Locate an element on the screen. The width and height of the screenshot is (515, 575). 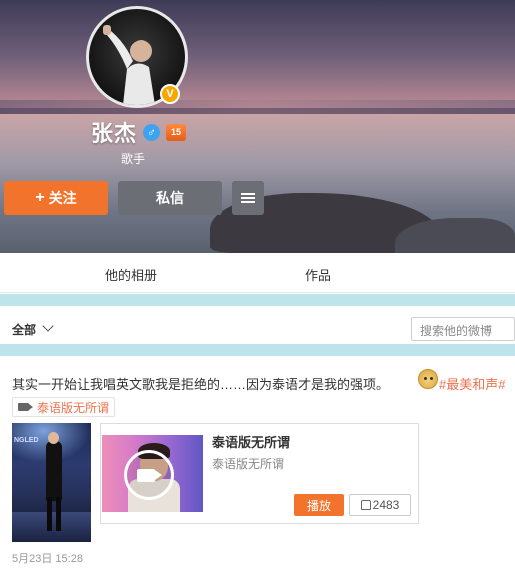
play-video-icon is located at coordinates (149, 475).